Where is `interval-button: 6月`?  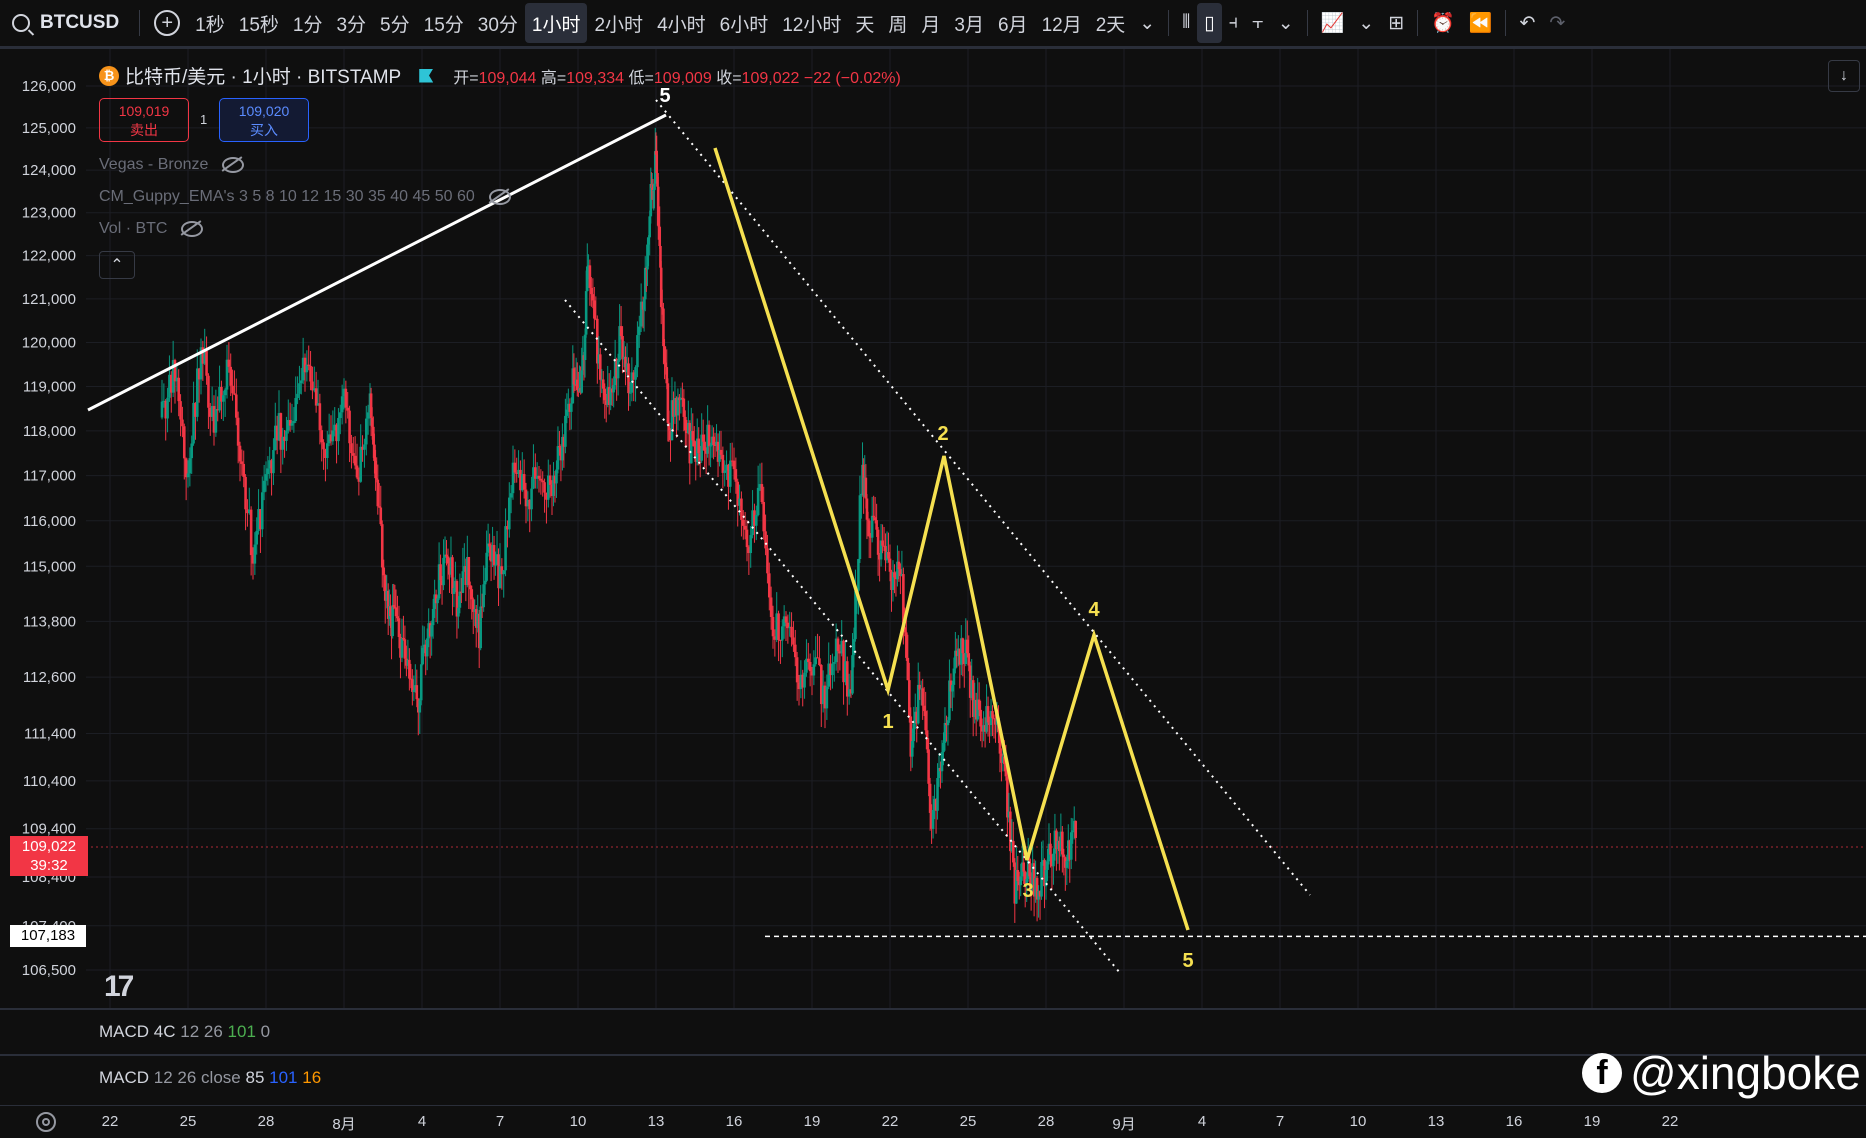
interval-button: 6月 is located at coordinates (1013, 23).